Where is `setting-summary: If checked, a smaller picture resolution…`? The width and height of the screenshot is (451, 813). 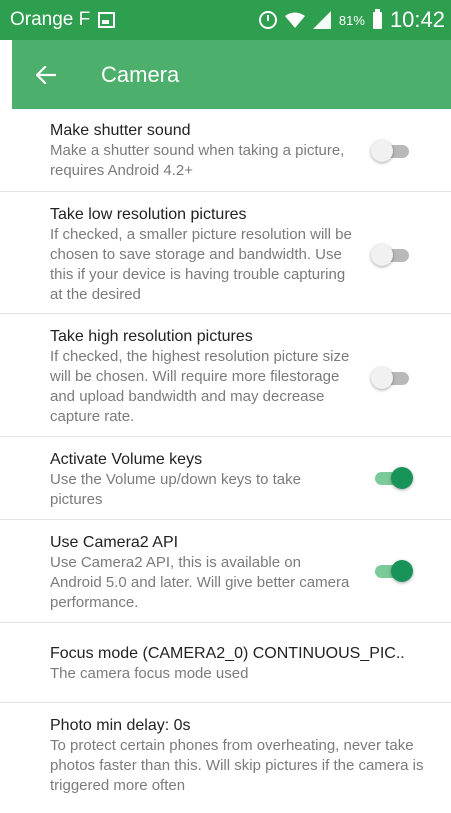
setting-summary: If checked, a smaller picture resolution… is located at coordinates (201, 264).